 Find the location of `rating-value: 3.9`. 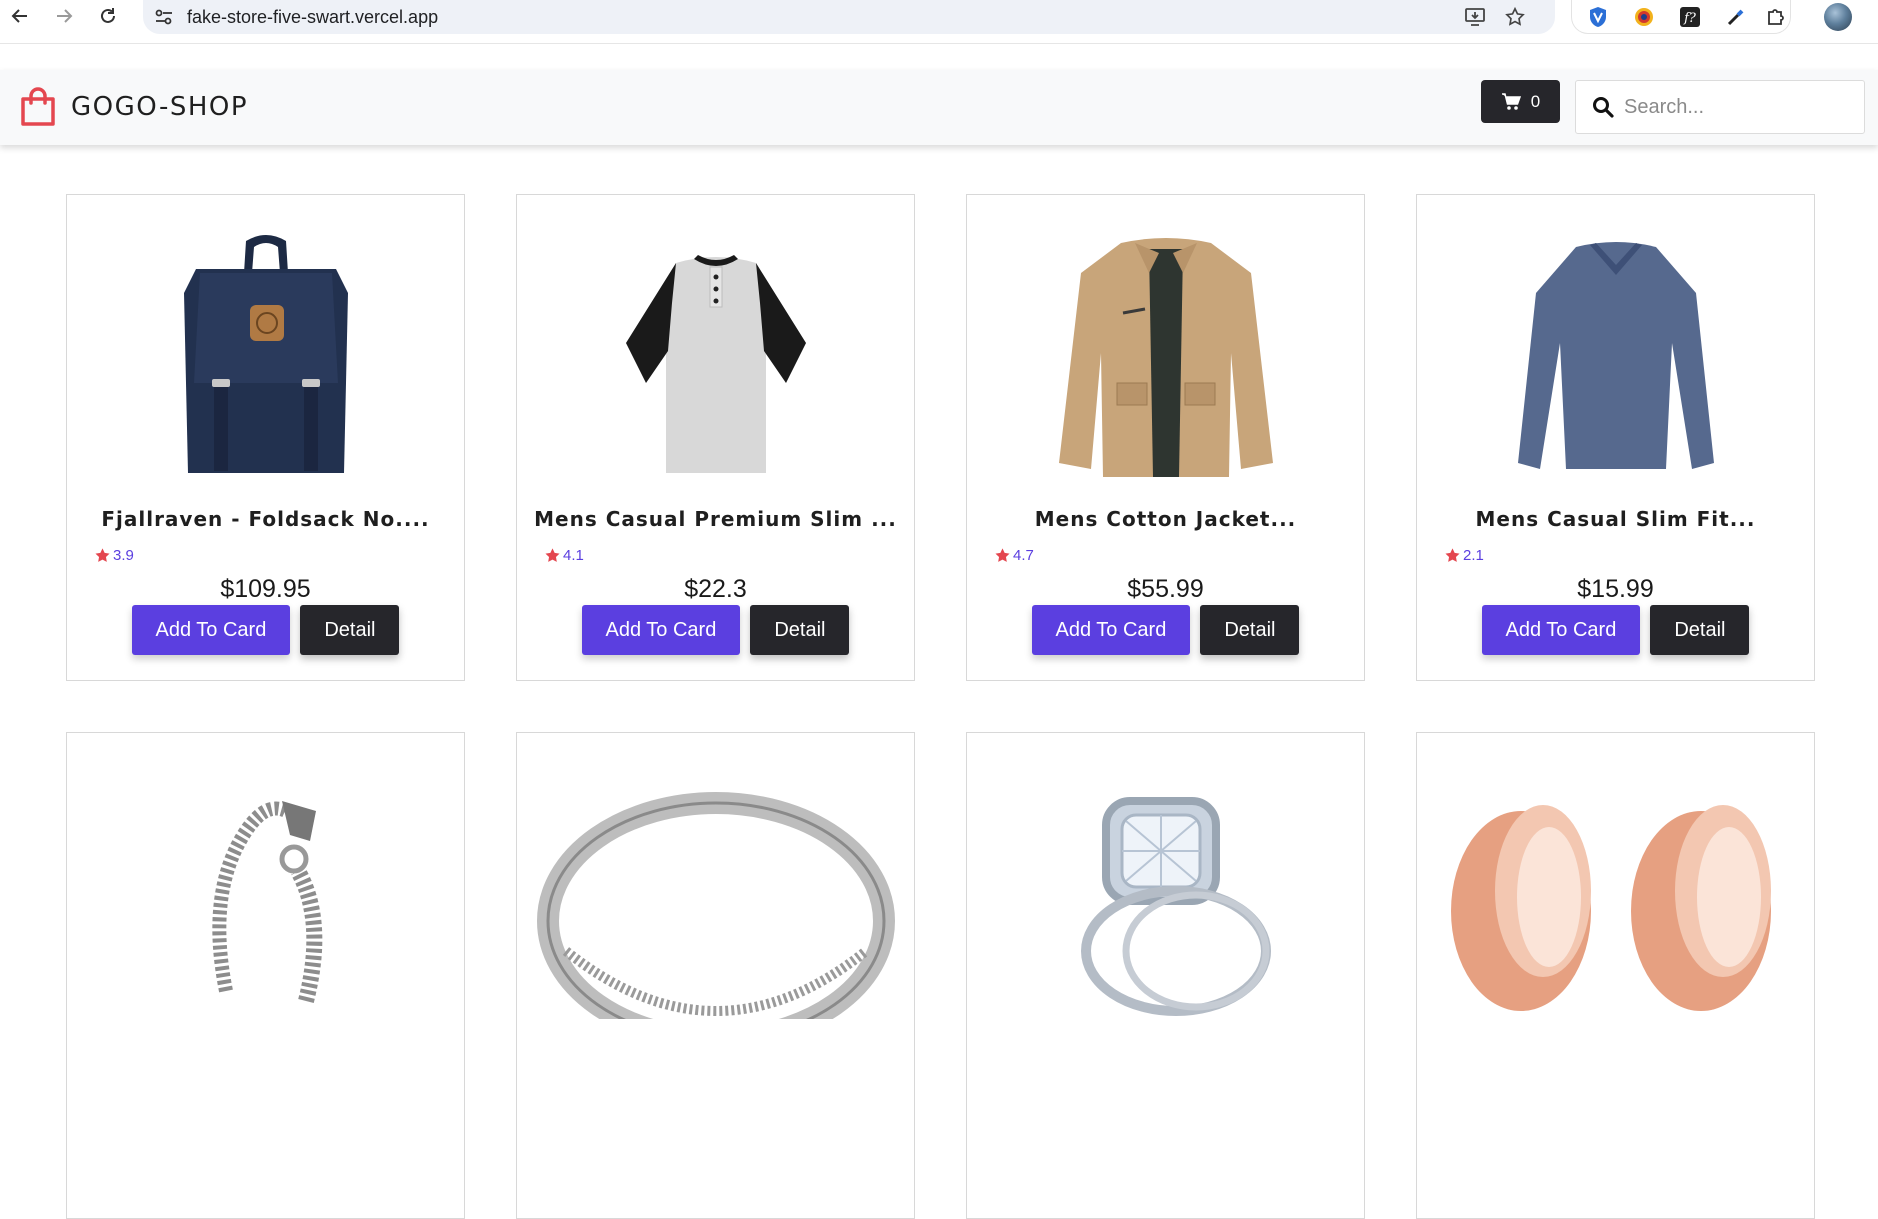

rating-value: 3.9 is located at coordinates (123, 555).